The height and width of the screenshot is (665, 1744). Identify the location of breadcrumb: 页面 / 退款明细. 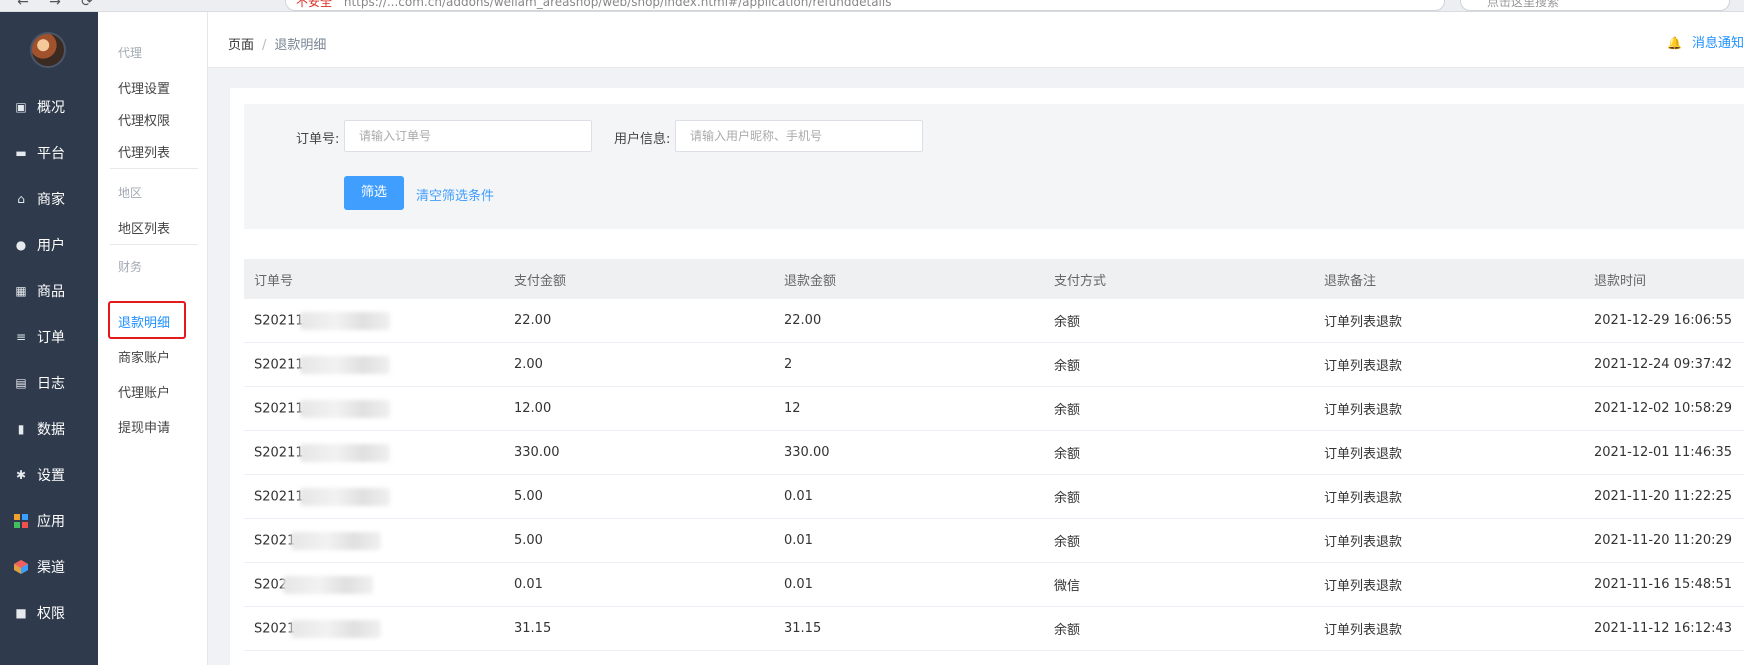
(277, 43).